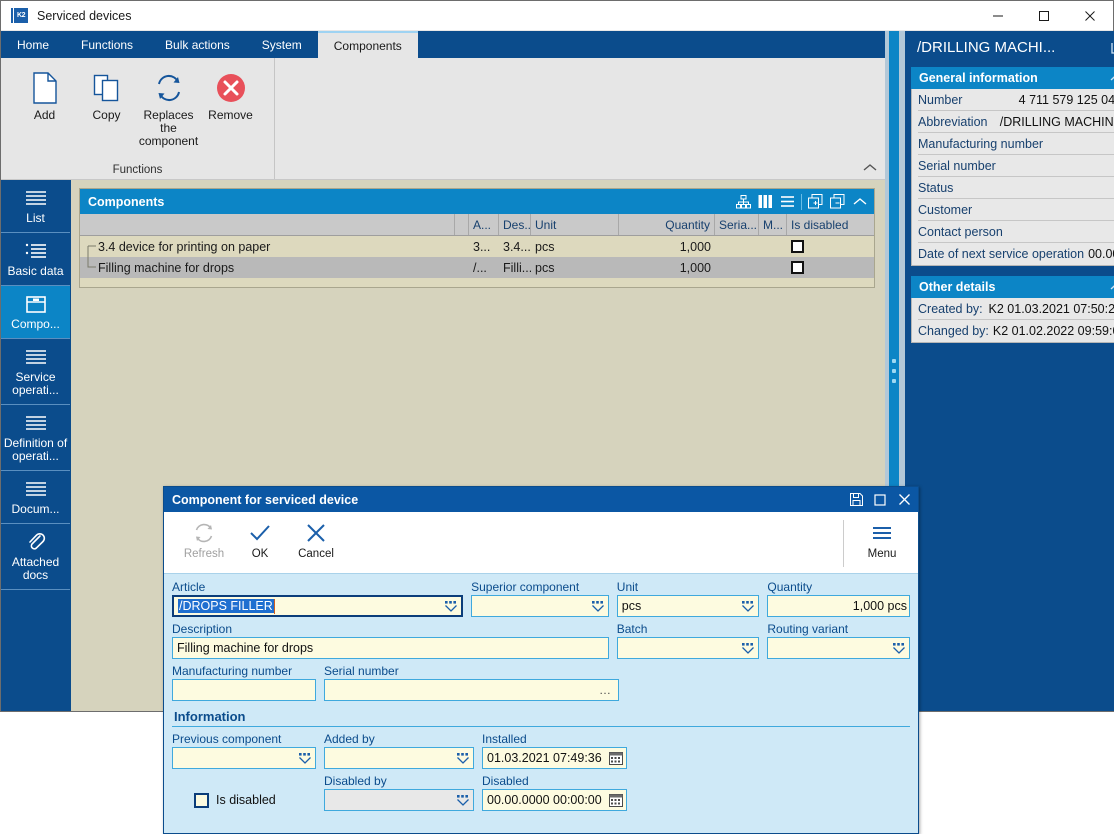 The height and width of the screenshot is (834, 1114). What do you see at coordinates (390, 648) in the screenshot?
I see `description-input: Filling machine for drops` at bounding box center [390, 648].